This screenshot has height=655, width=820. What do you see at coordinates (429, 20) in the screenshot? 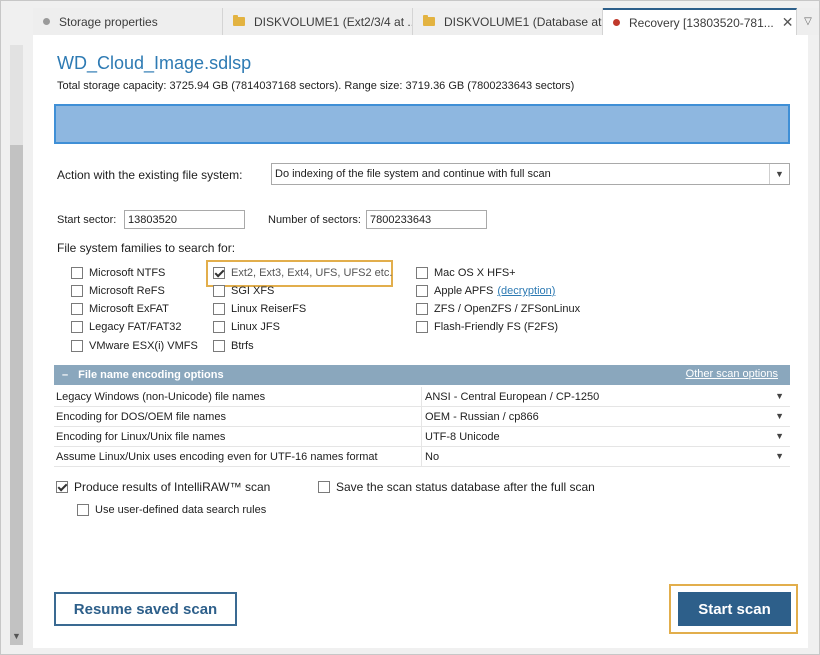
I see `folder-icon` at bounding box center [429, 20].